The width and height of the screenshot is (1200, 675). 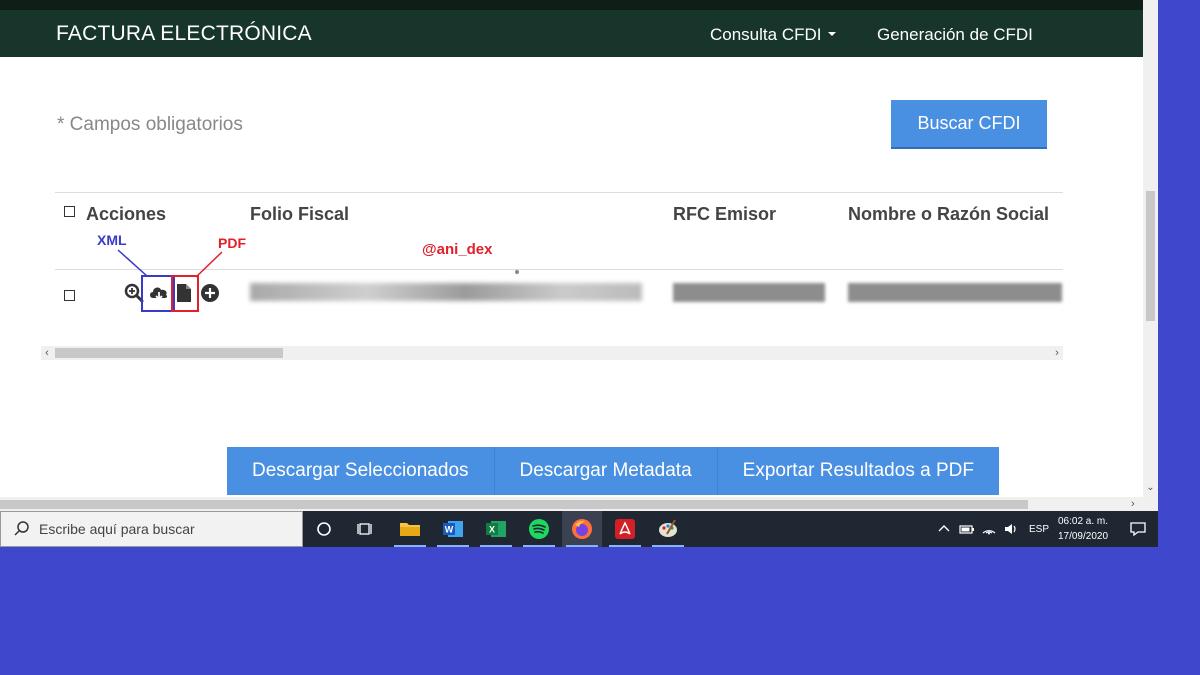 I want to click on required-fields-note: * Campos obligatorios, so click(x=150, y=124).